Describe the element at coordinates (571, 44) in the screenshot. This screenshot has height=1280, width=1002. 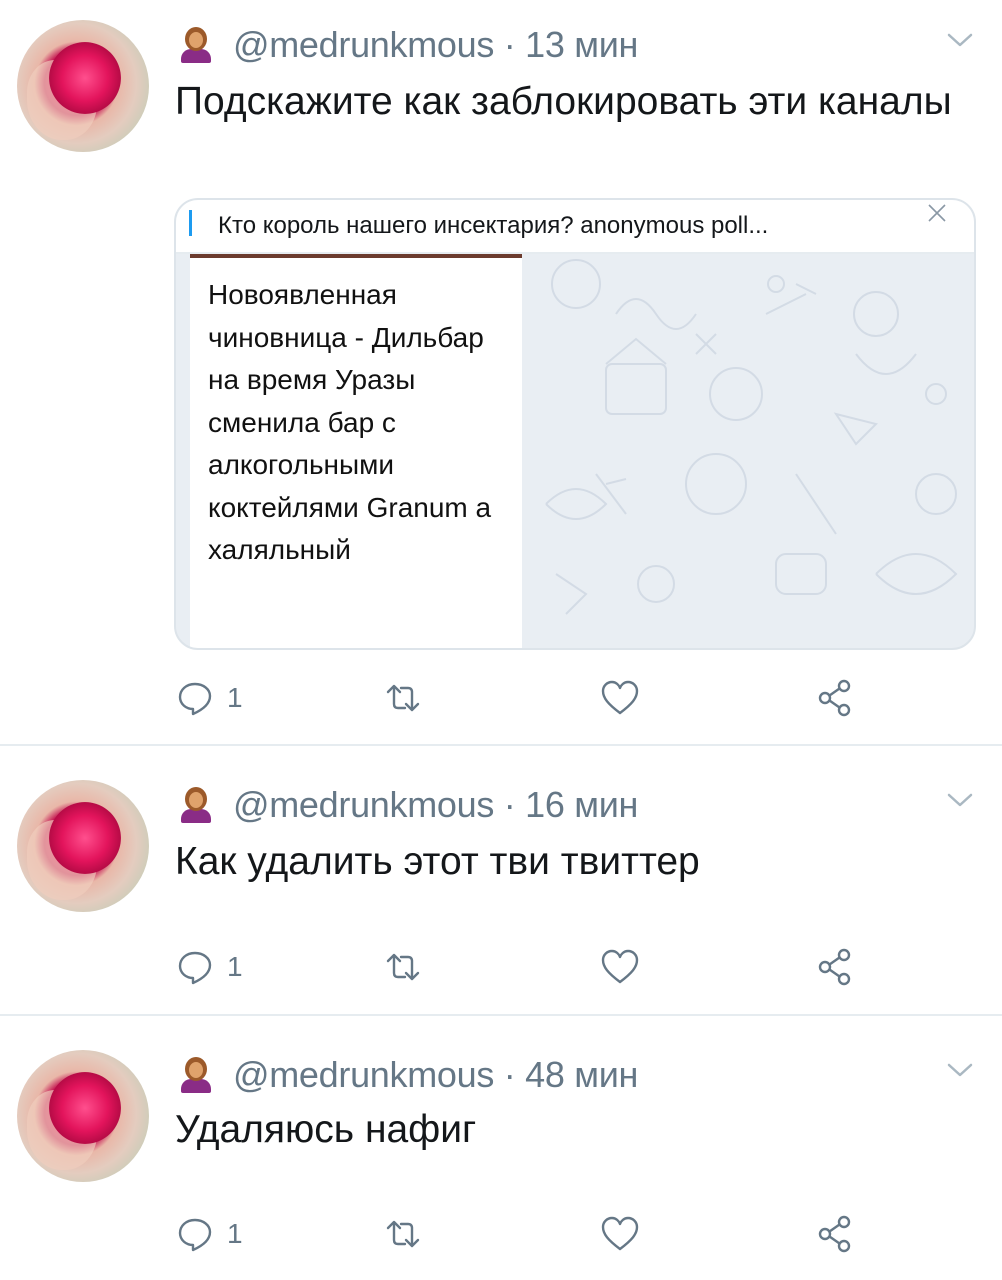
I see `timestamp: · 13 мин` at that location.